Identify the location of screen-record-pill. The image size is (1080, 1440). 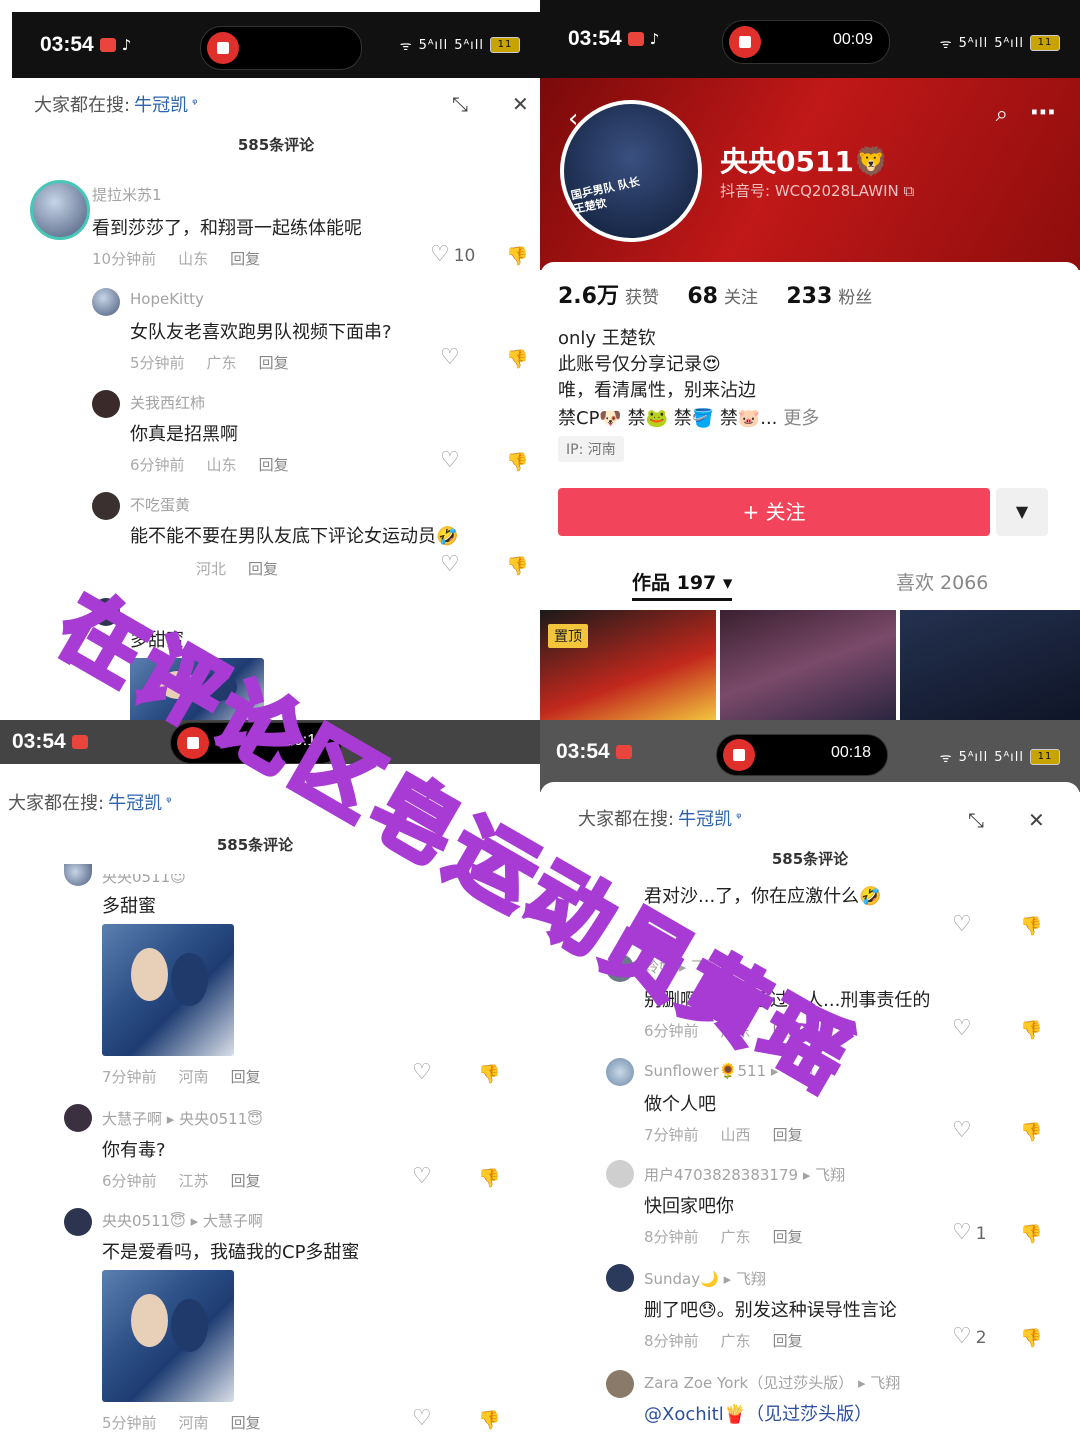
(281, 48).